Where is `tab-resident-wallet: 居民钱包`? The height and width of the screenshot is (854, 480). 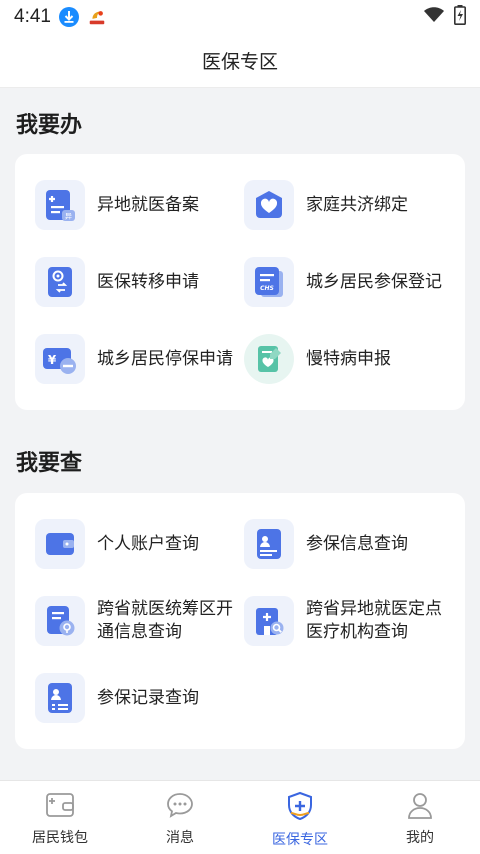
tab-resident-wallet: 居民钱包 is located at coordinates (60, 817).